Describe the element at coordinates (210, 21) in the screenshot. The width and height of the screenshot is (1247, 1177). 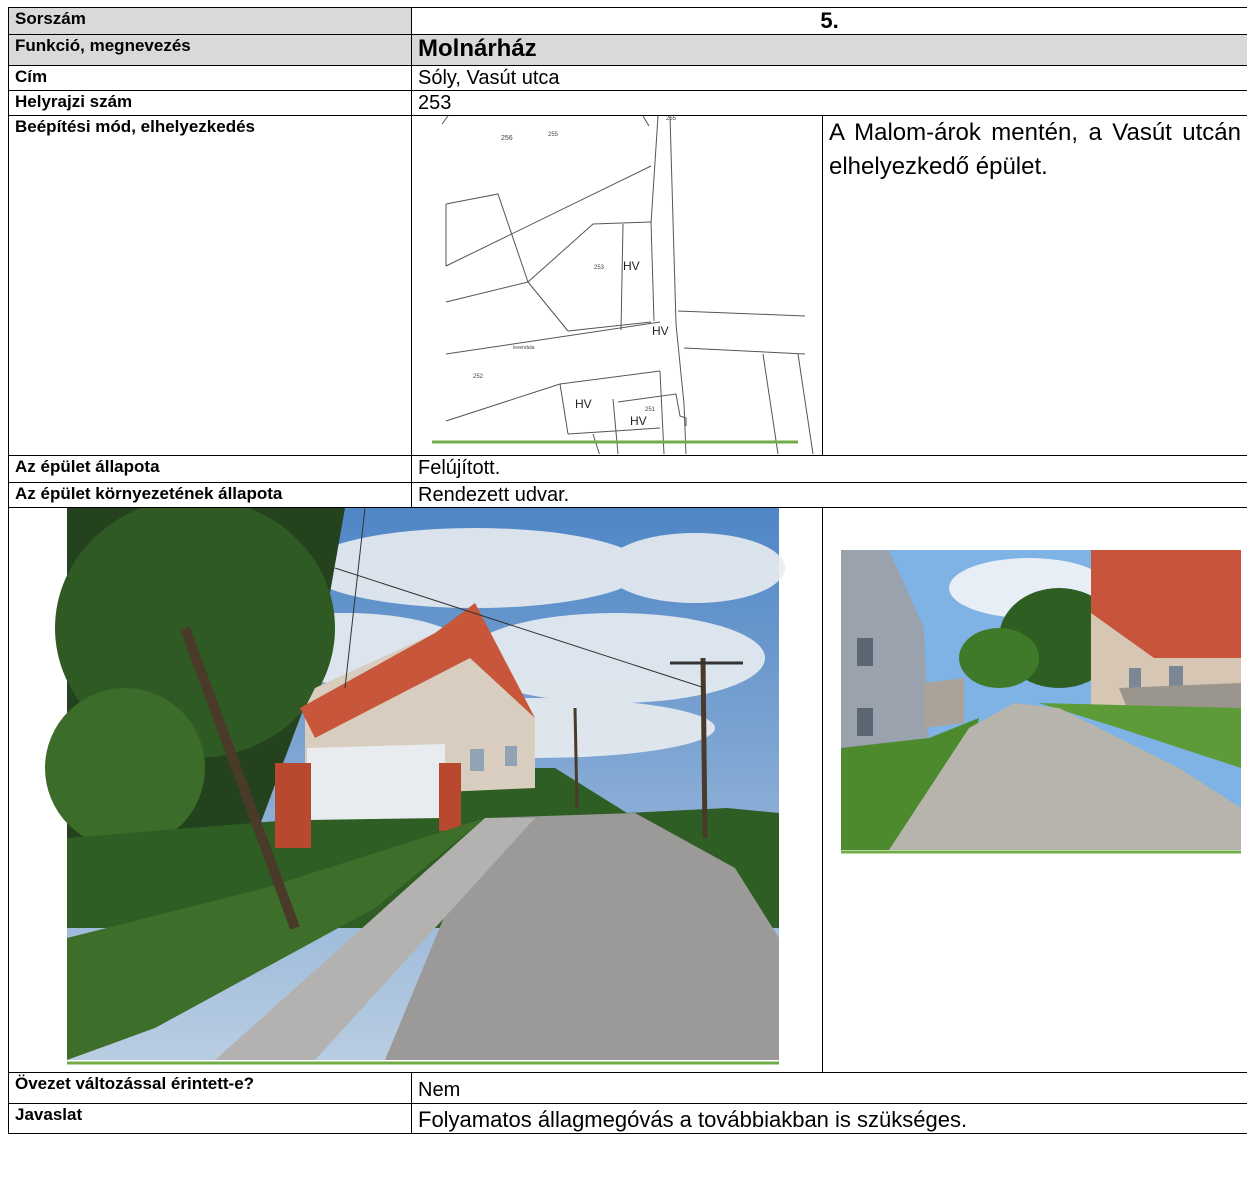
I see `number-label: Sorszám` at that location.